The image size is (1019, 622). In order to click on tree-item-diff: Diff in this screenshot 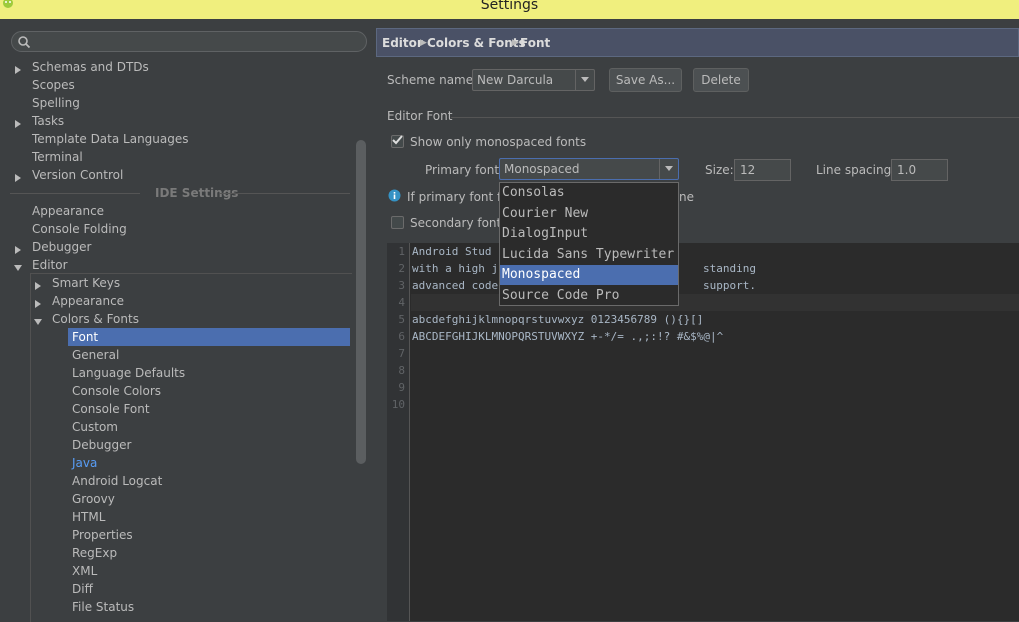, I will do `click(82, 589)`.